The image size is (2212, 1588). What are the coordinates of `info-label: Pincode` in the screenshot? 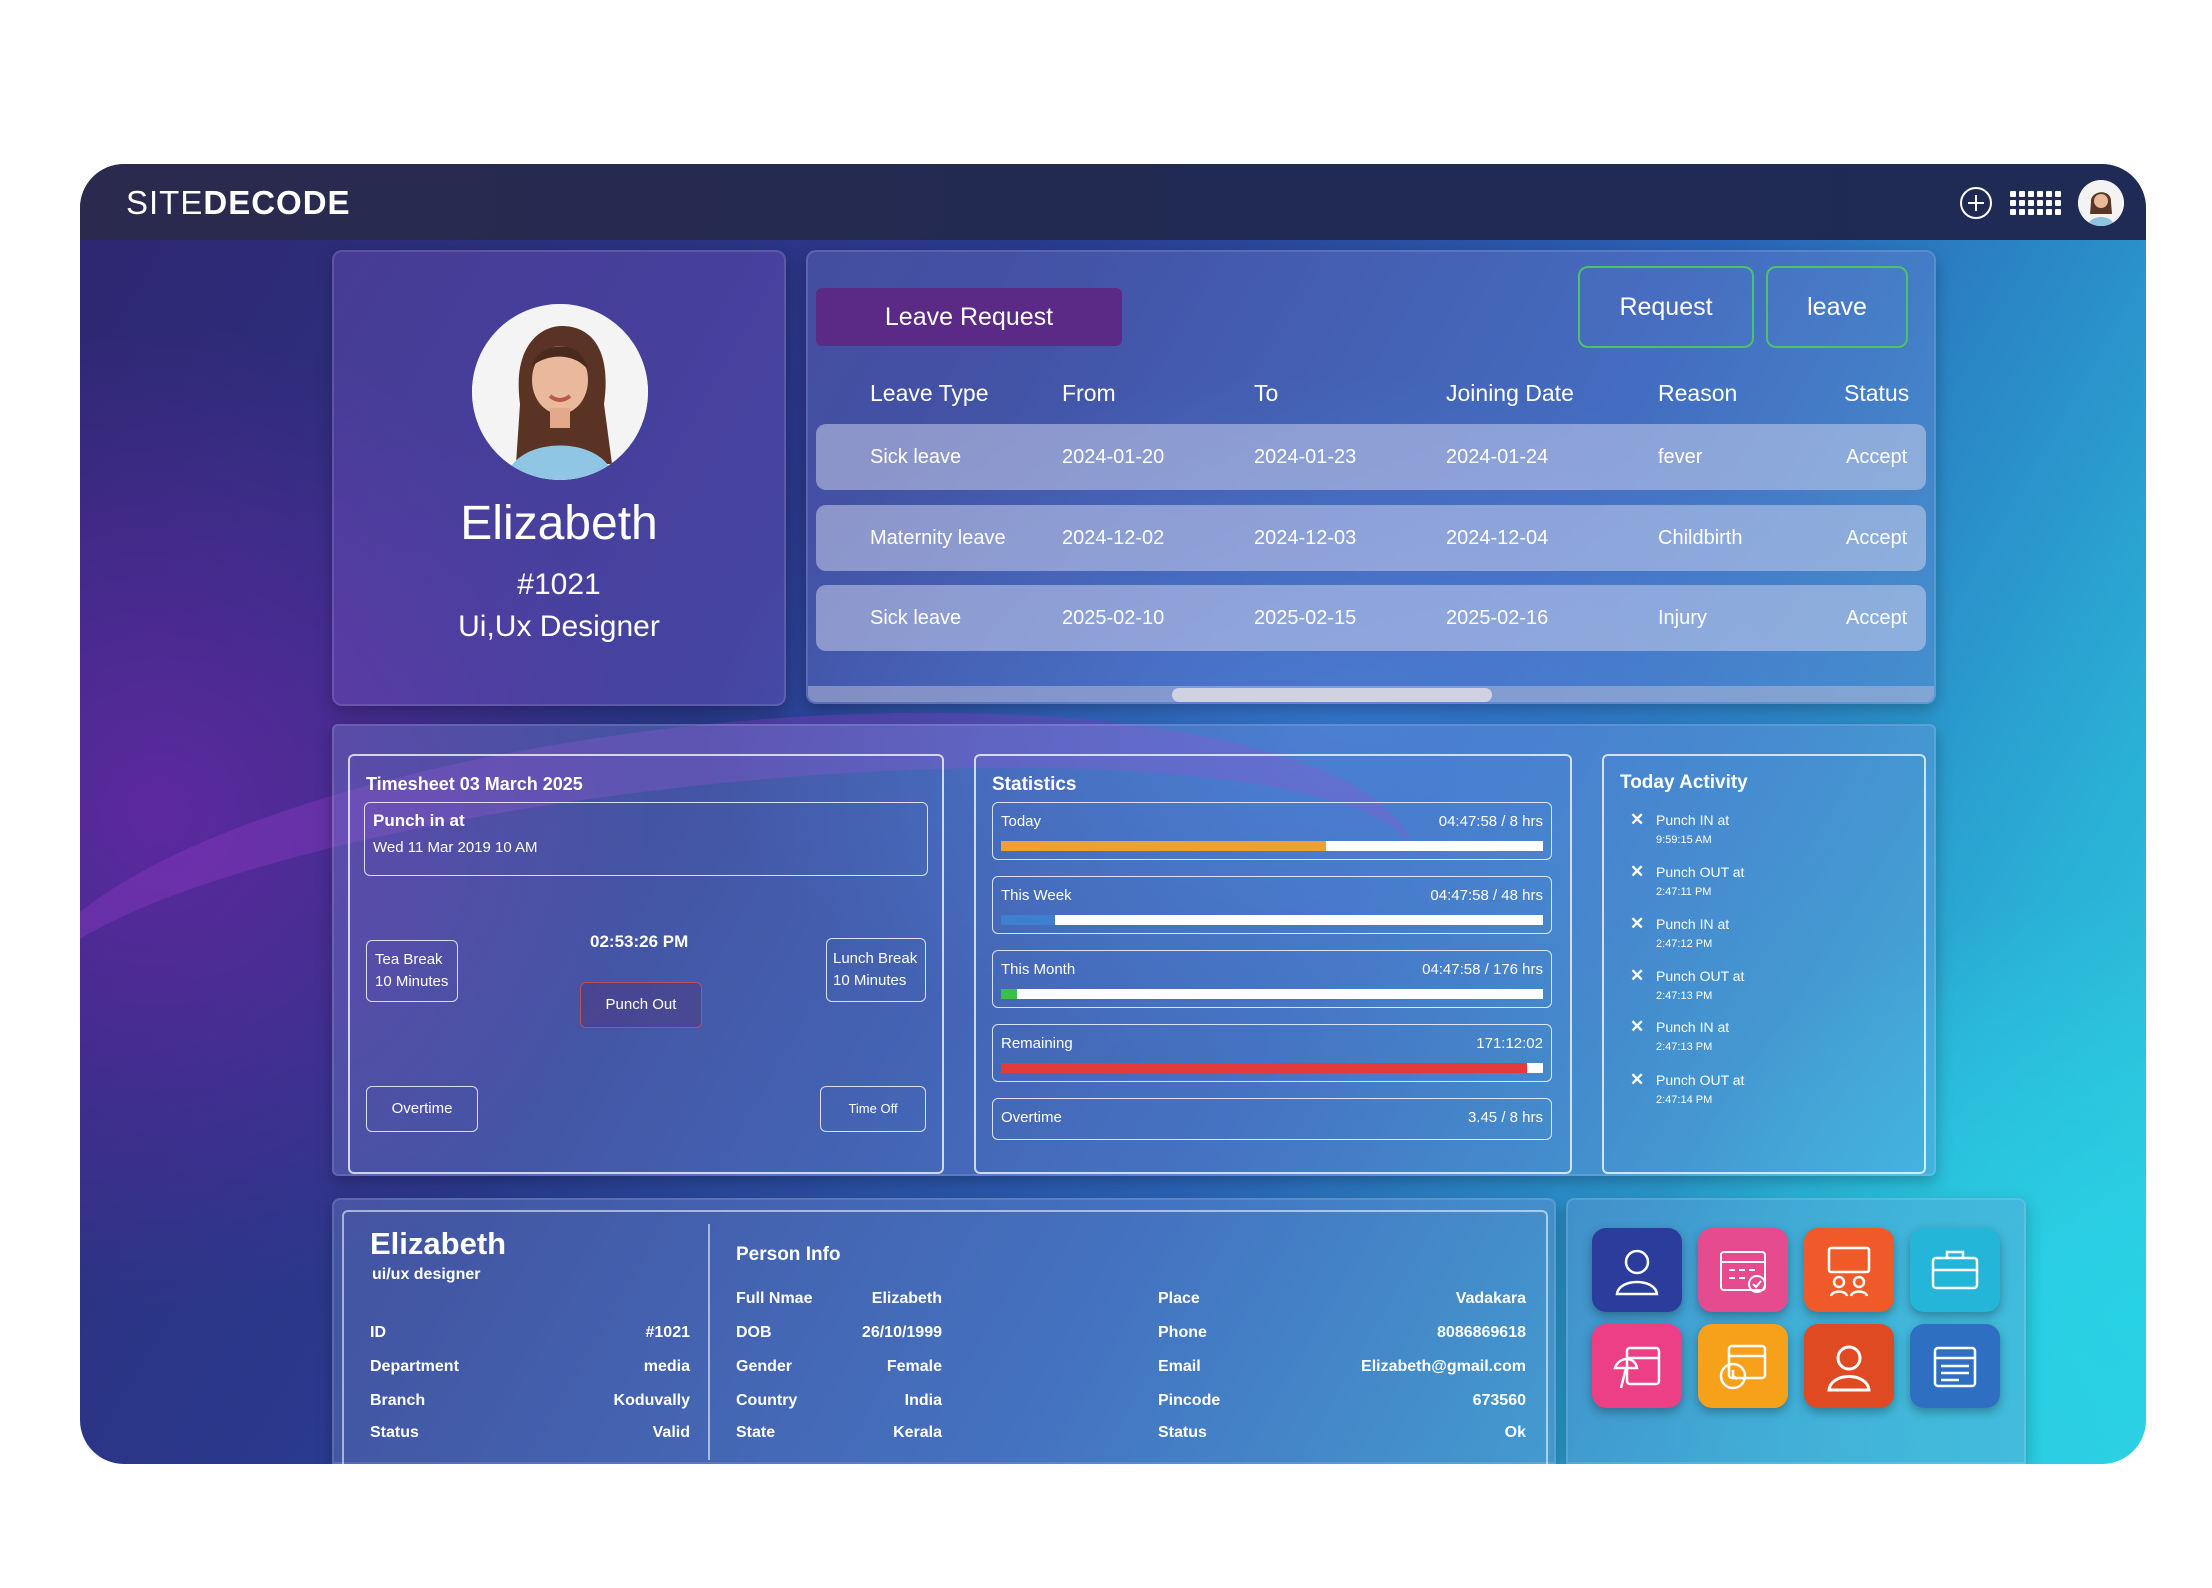 It's located at (1189, 1400).